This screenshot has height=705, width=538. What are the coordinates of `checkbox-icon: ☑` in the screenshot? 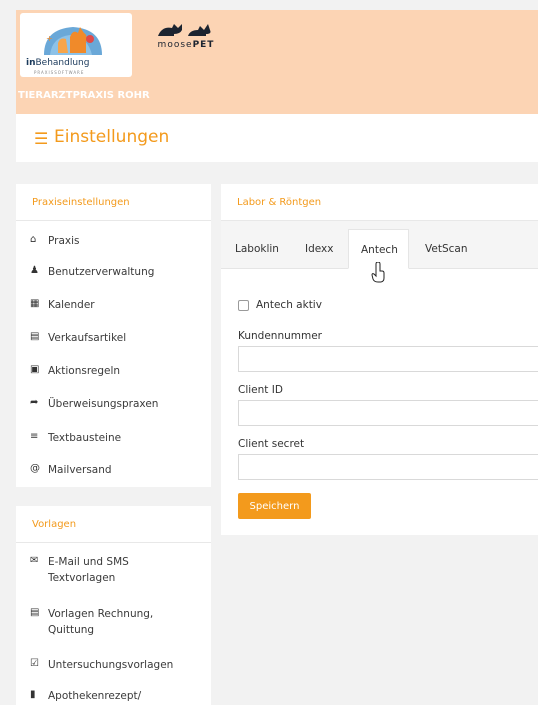 It's located at (34, 663).